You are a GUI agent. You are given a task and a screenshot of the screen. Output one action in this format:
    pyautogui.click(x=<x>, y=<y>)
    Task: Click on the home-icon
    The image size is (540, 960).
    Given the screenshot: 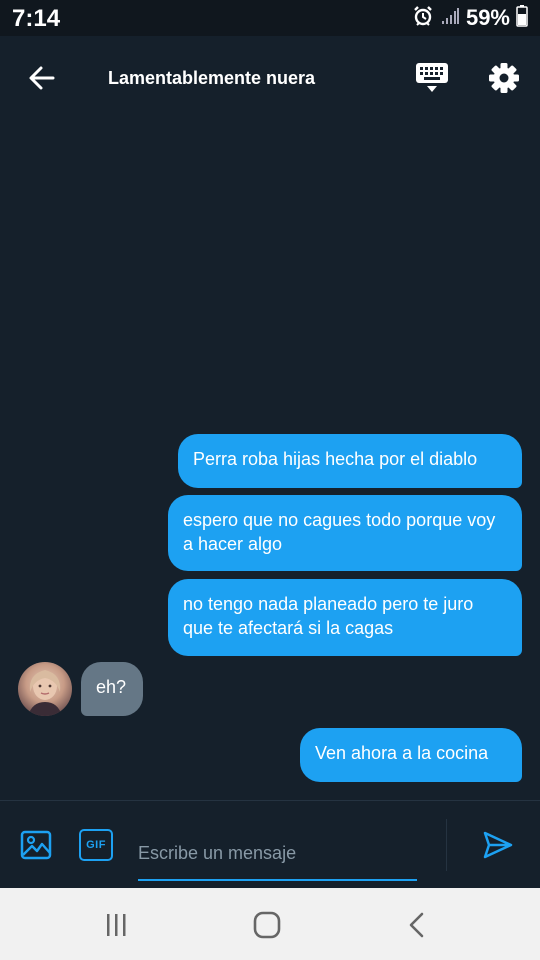 What is the action you would take?
    pyautogui.click(x=267, y=925)
    